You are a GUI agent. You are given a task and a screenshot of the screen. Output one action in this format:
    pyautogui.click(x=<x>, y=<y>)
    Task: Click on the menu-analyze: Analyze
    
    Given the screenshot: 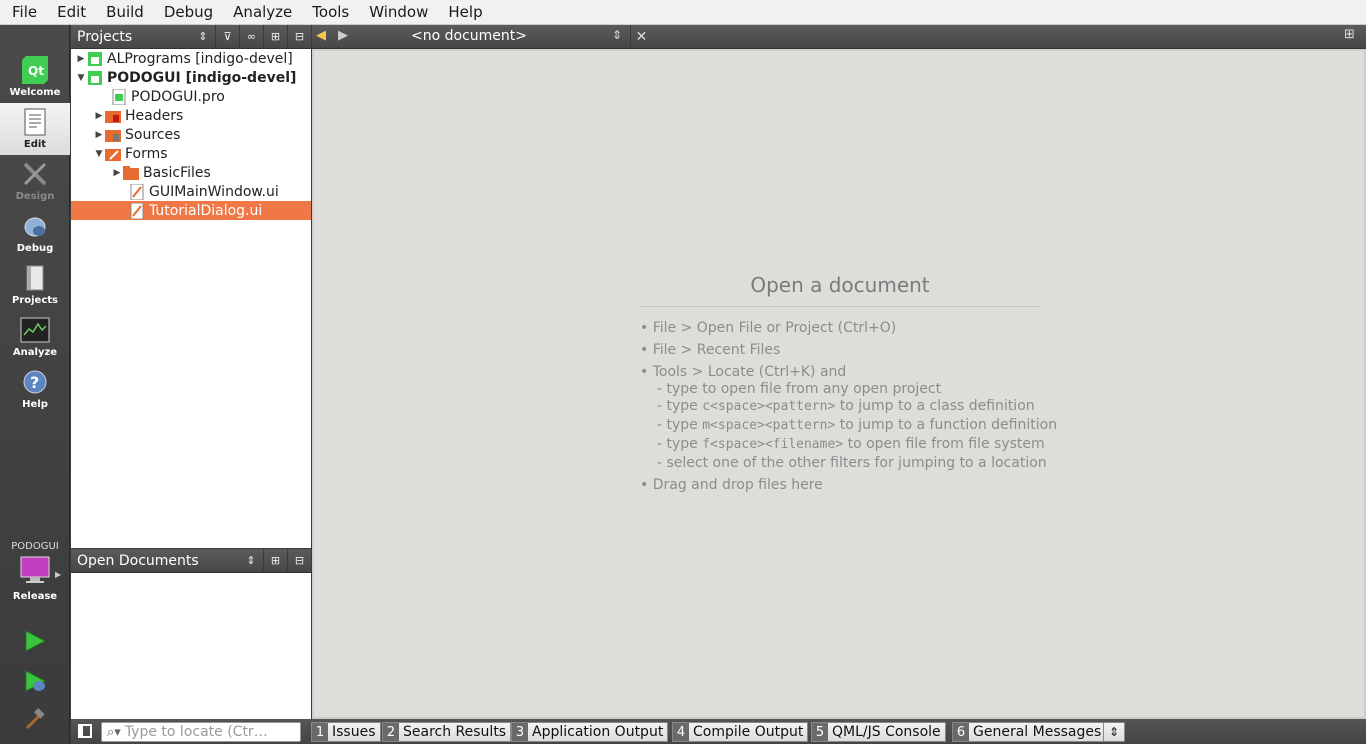 What is the action you would take?
    pyautogui.click(x=260, y=12)
    